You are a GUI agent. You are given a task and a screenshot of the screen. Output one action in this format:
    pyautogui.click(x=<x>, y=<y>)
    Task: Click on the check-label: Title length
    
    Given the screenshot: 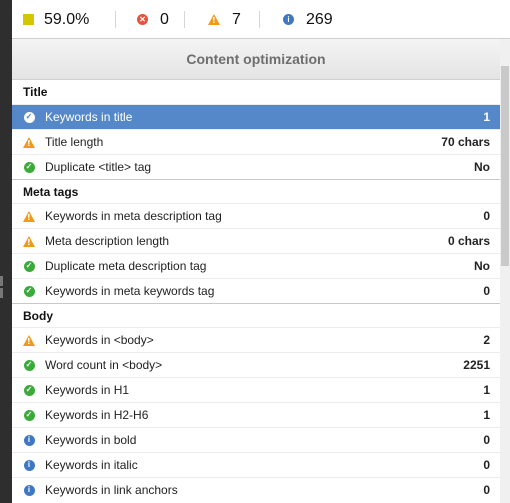 What is the action you would take?
    pyautogui.click(x=74, y=142)
    